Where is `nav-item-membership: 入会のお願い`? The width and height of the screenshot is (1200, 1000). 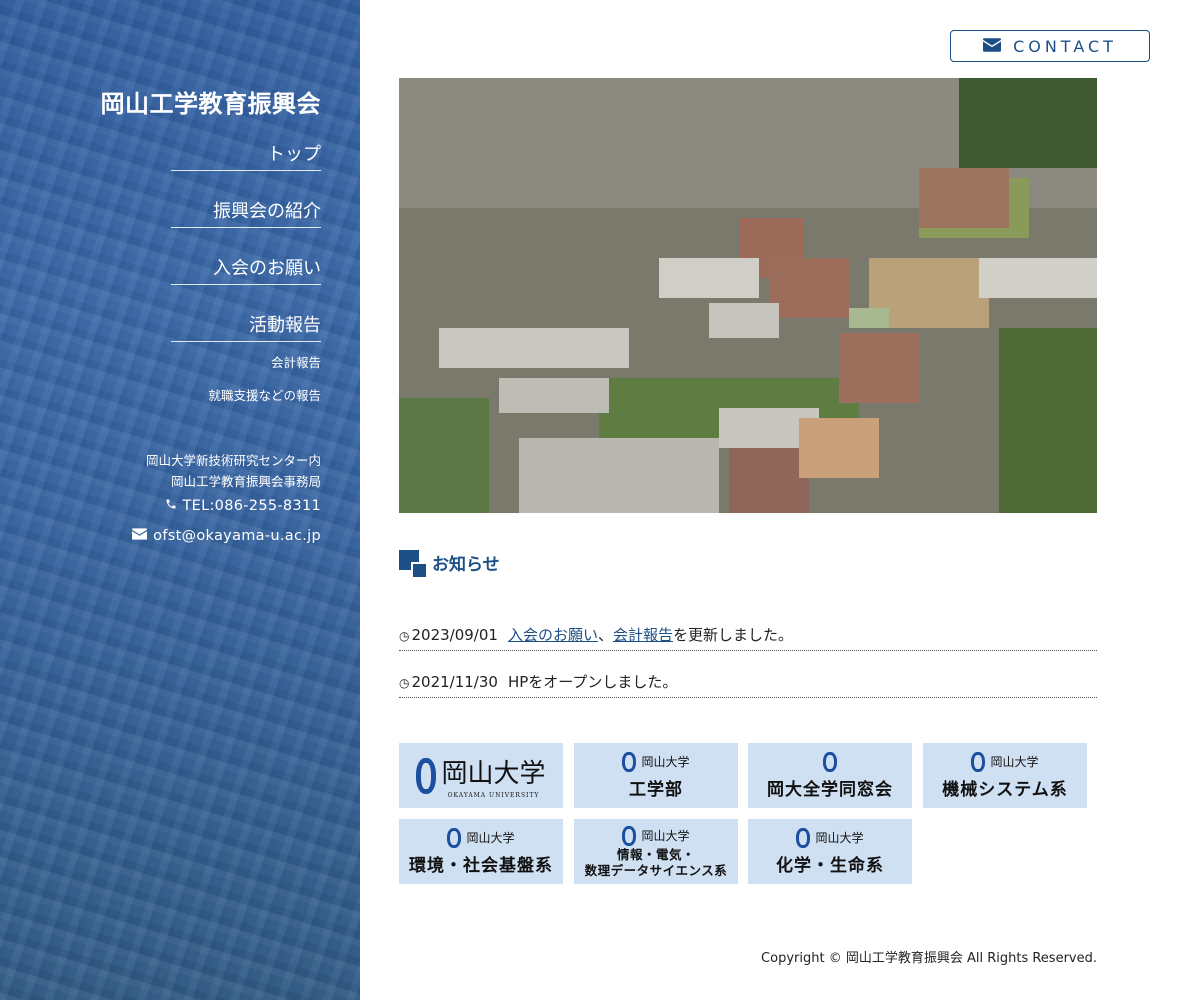
nav-item-membership: 入会のお願い is located at coordinates (246, 269).